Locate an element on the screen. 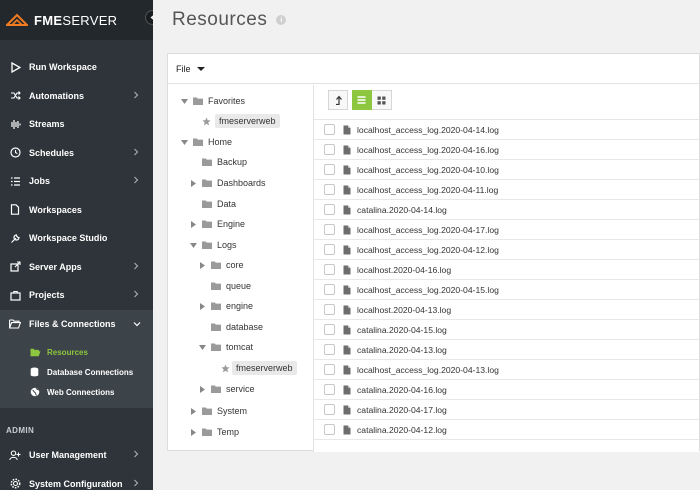 This screenshot has width=700, height=490. tree-node-engine: Engine is located at coordinates (217, 224).